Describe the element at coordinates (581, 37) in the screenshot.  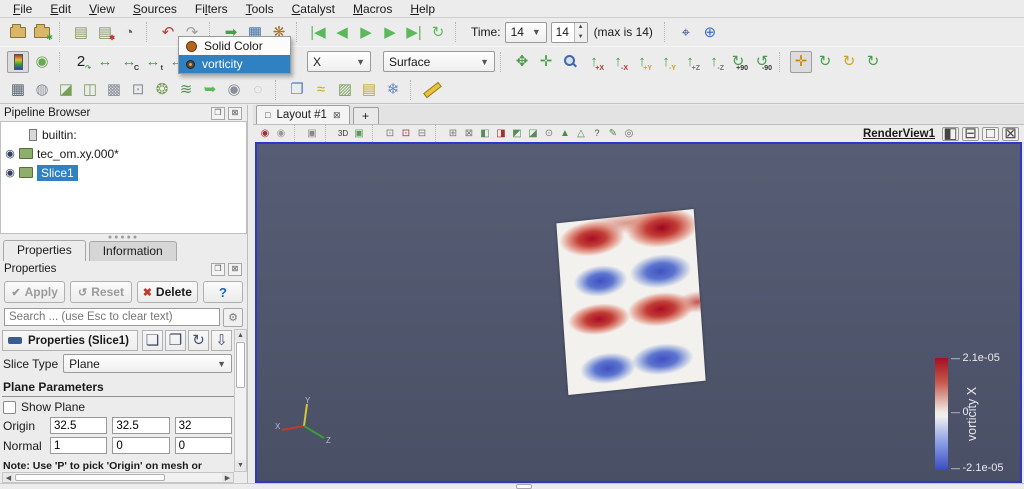
I see `spin-down-icon: ▼` at that location.